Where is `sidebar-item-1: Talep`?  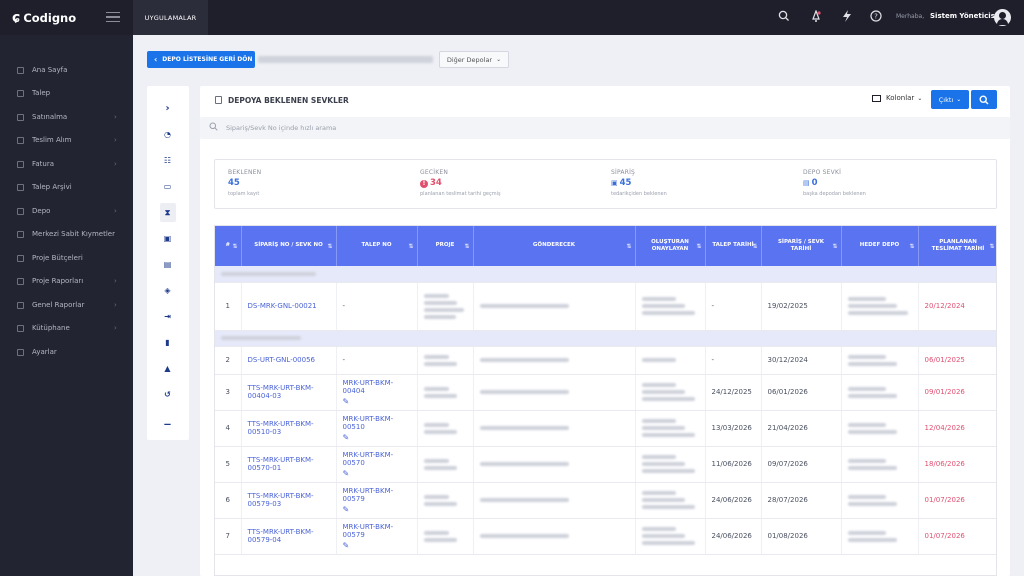
sidebar-item-1: Talep is located at coordinates (66, 93).